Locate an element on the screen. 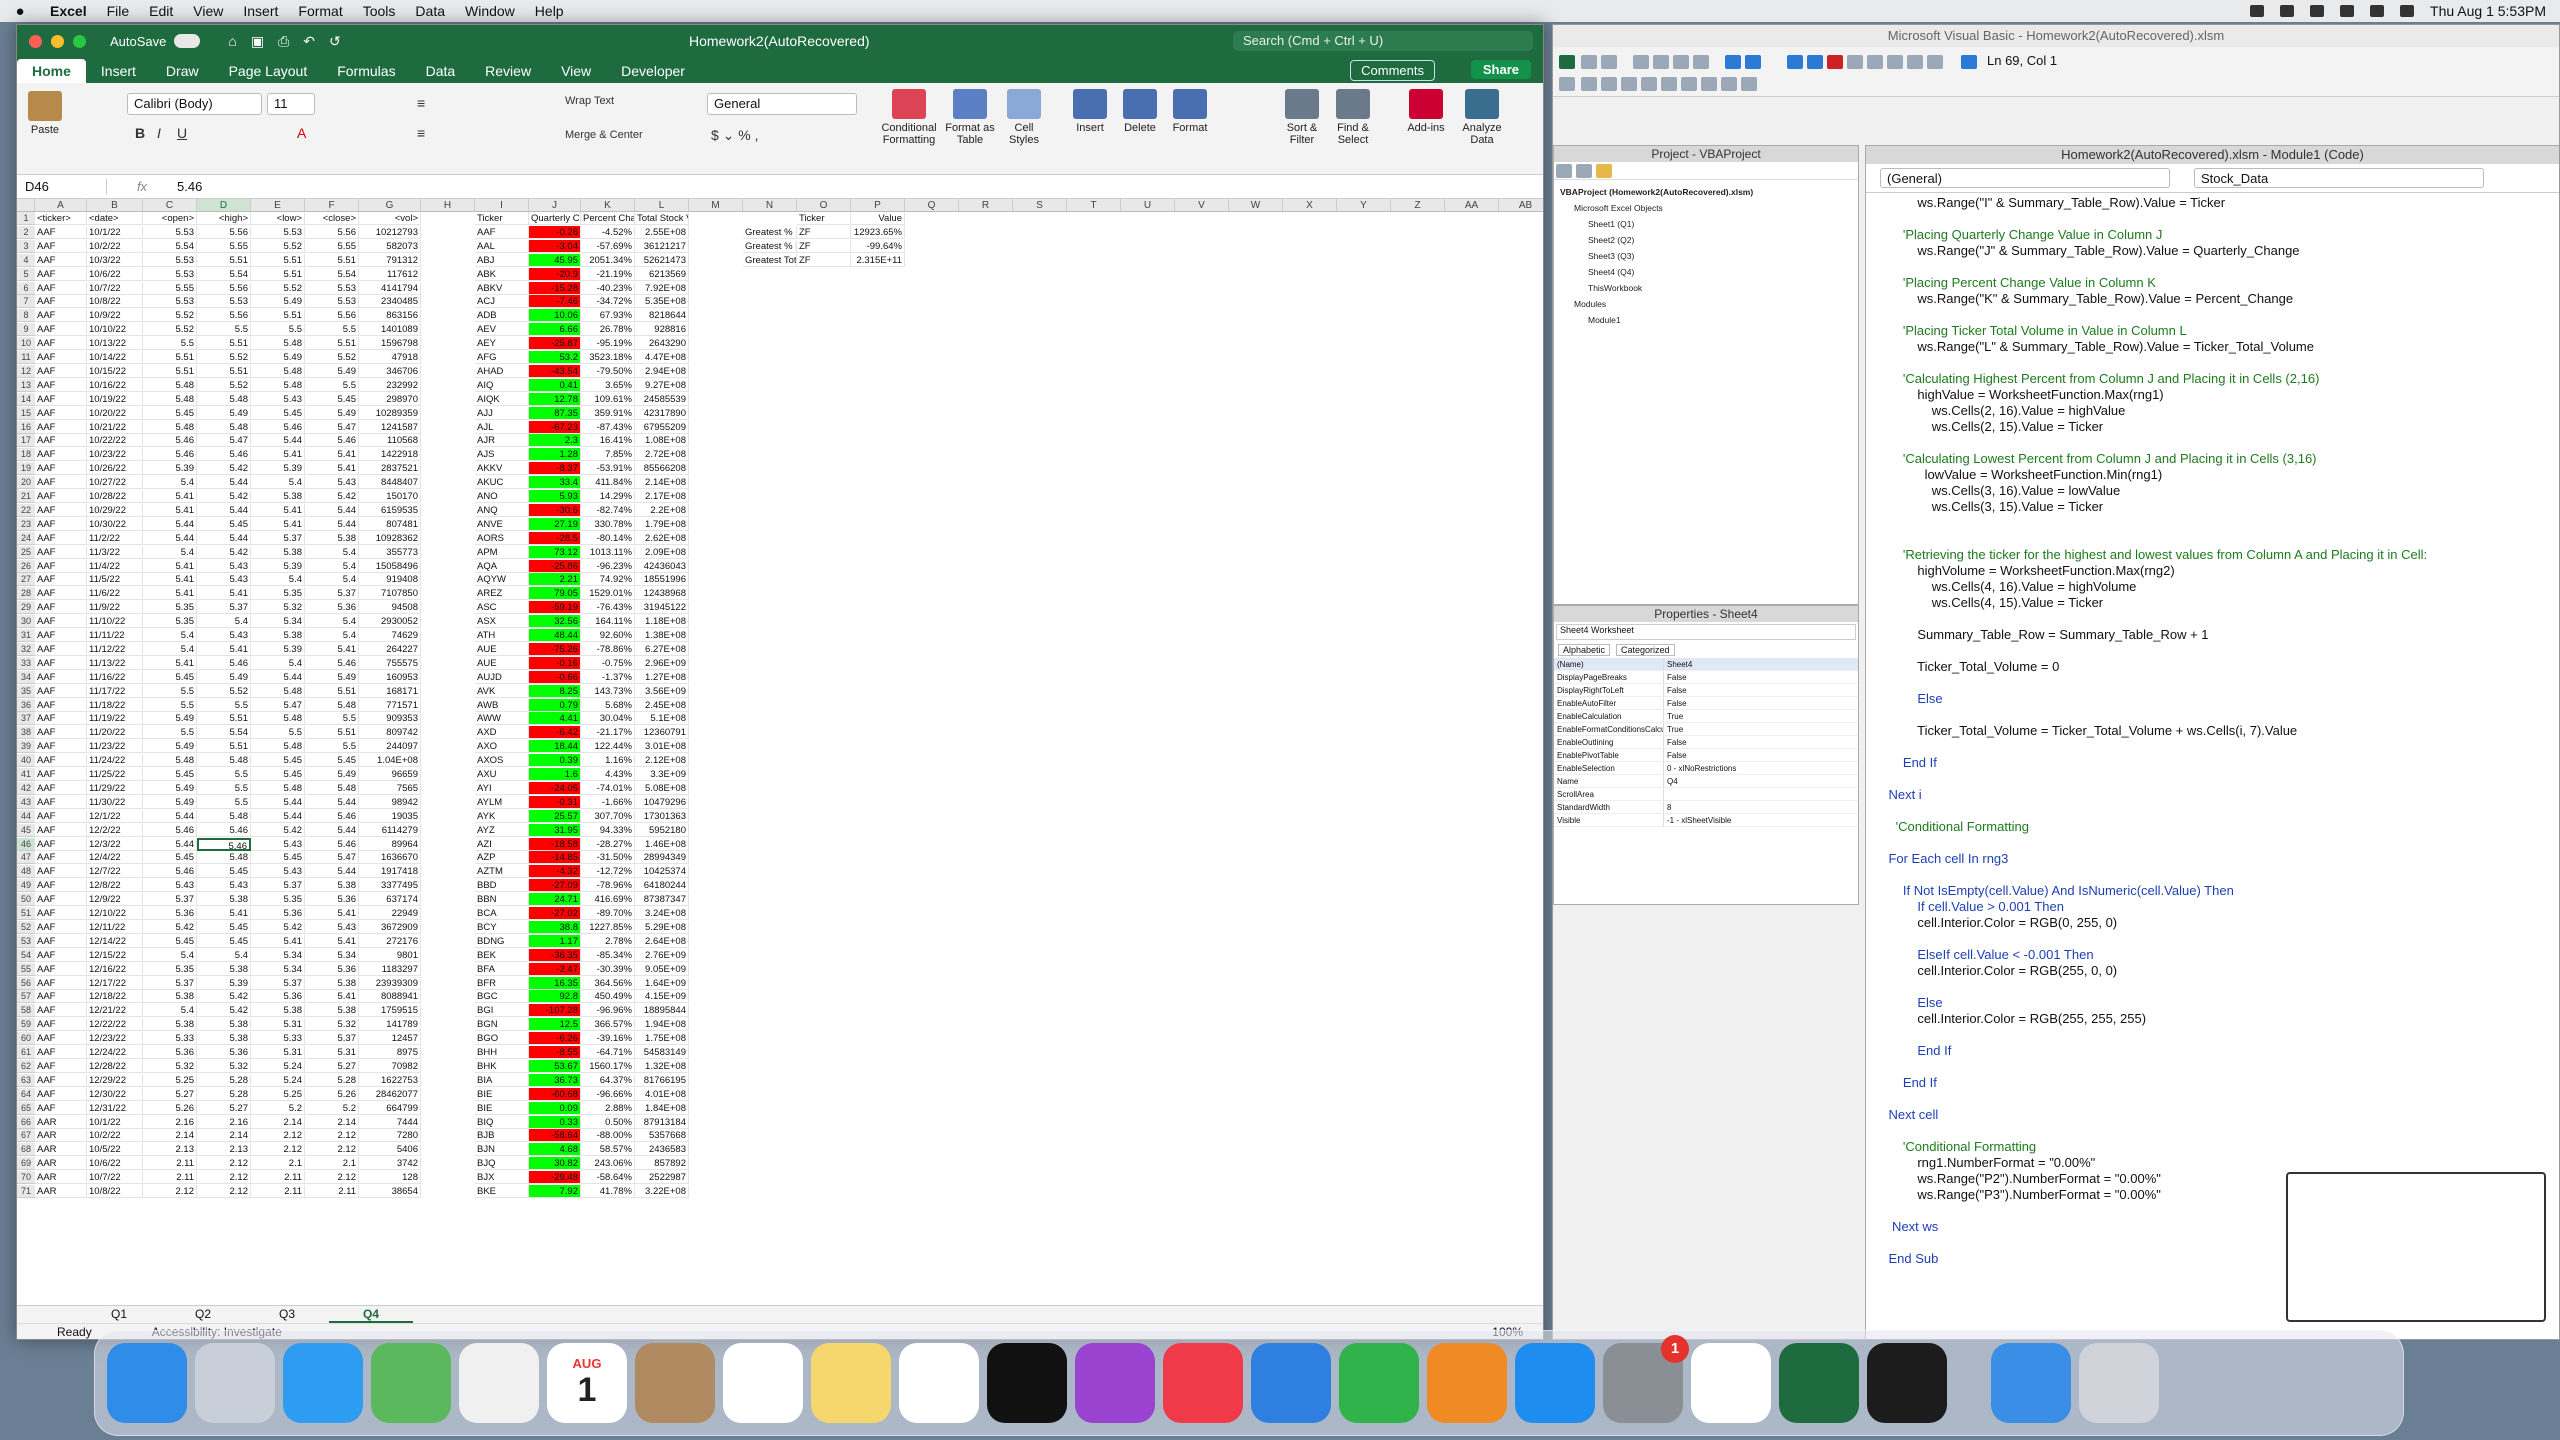 This screenshot has width=2560, height=1440. table-cell: 5.27 is located at coordinates (170, 1094).